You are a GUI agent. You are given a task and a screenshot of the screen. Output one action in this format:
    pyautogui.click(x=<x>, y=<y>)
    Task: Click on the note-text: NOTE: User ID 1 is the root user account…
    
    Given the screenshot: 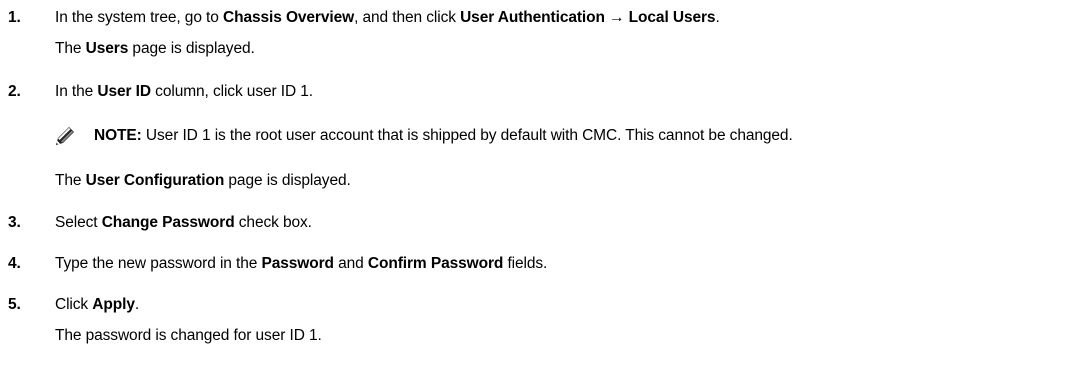 What is the action you would take?
    pyautogui.click(x=443, y=135)
    